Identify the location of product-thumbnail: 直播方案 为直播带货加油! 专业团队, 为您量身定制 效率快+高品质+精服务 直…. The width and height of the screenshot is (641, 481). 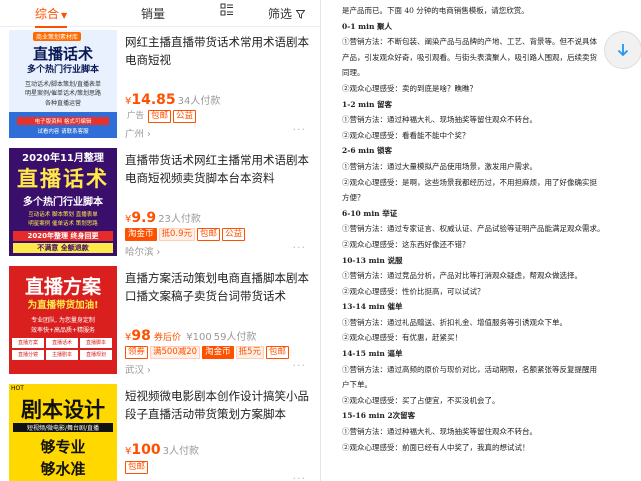
(63, 320).